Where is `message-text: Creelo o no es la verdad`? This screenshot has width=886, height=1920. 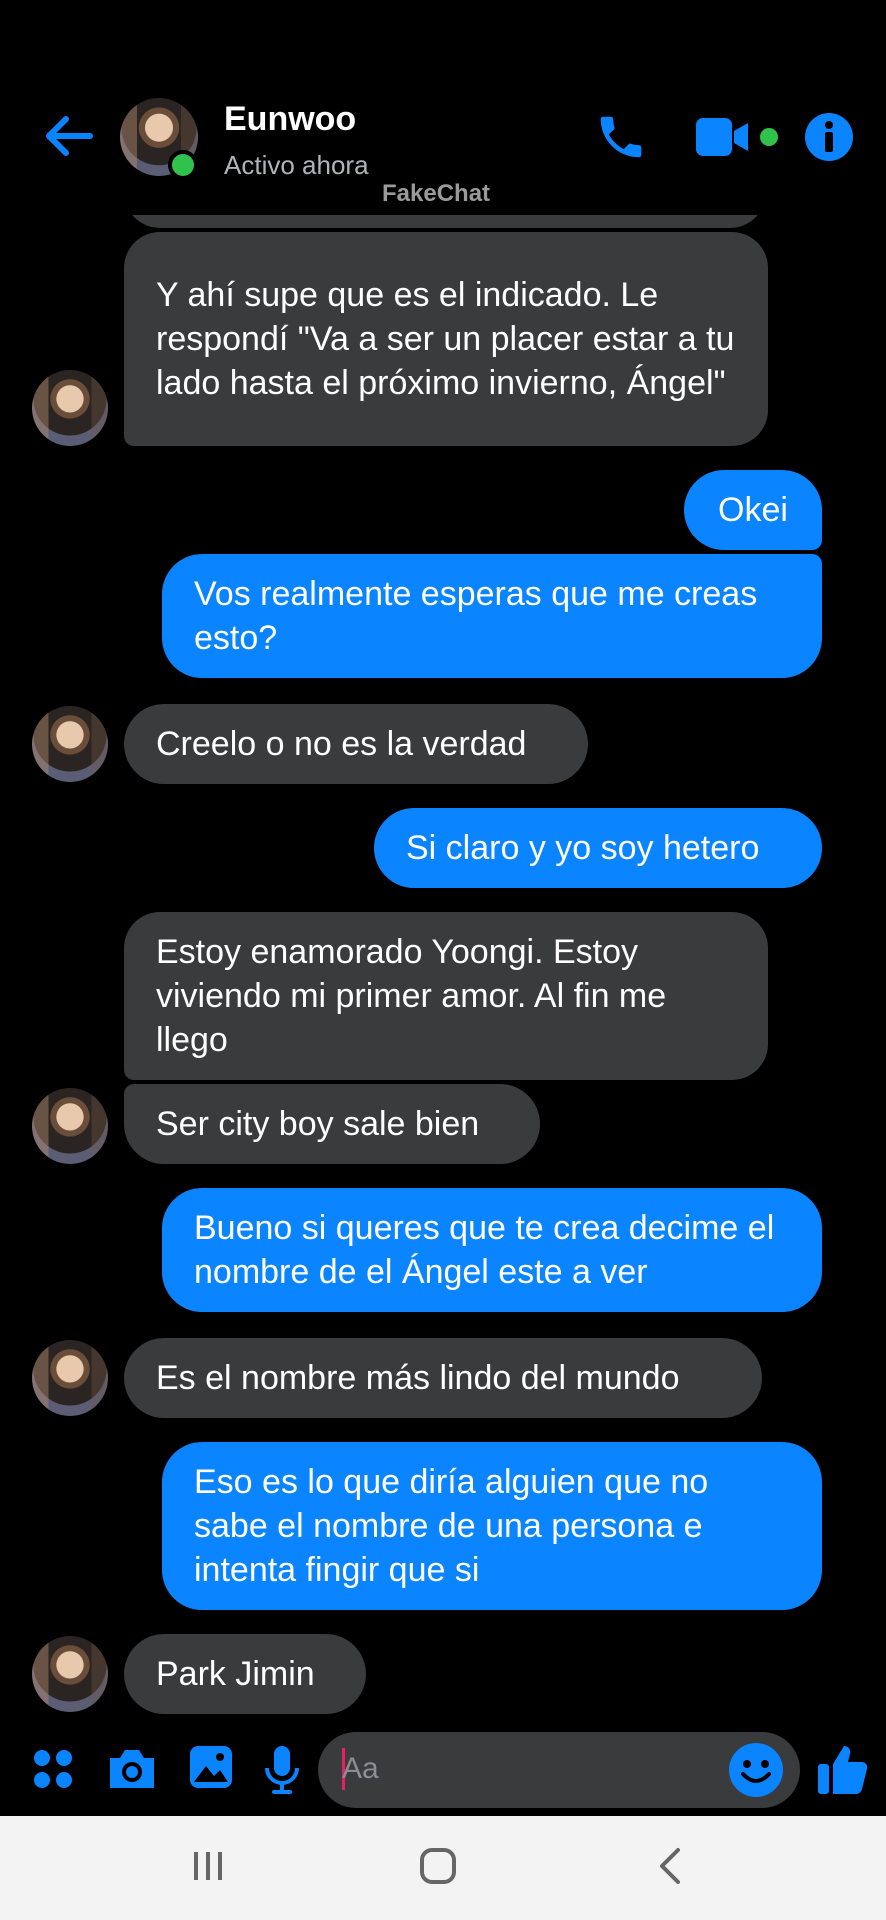 message-text: Creelo o no es la verdad is located at coordinates (341, 744).